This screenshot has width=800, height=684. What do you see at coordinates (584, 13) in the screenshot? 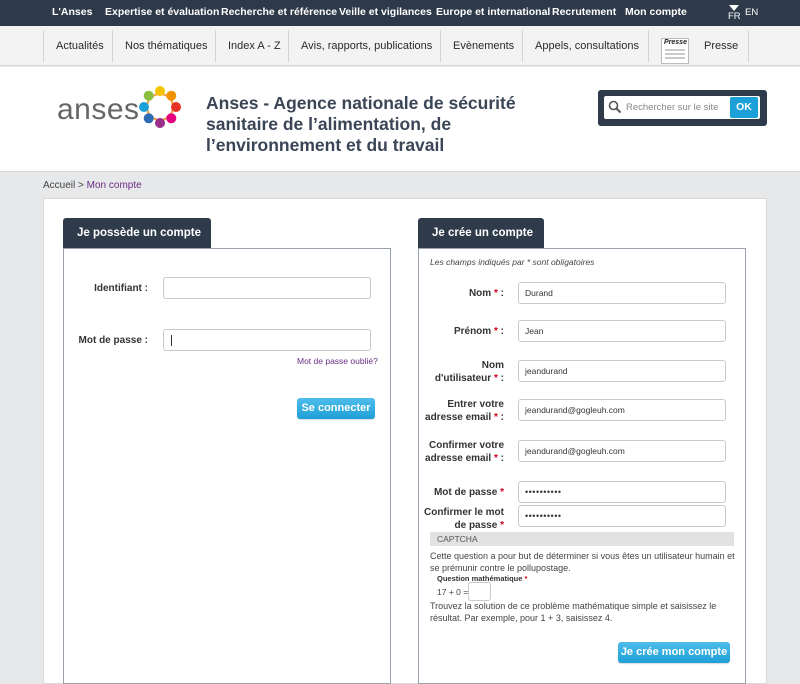
I see `top-nav-item-recrutement: Recrutement` at bounding box center [584, 13].